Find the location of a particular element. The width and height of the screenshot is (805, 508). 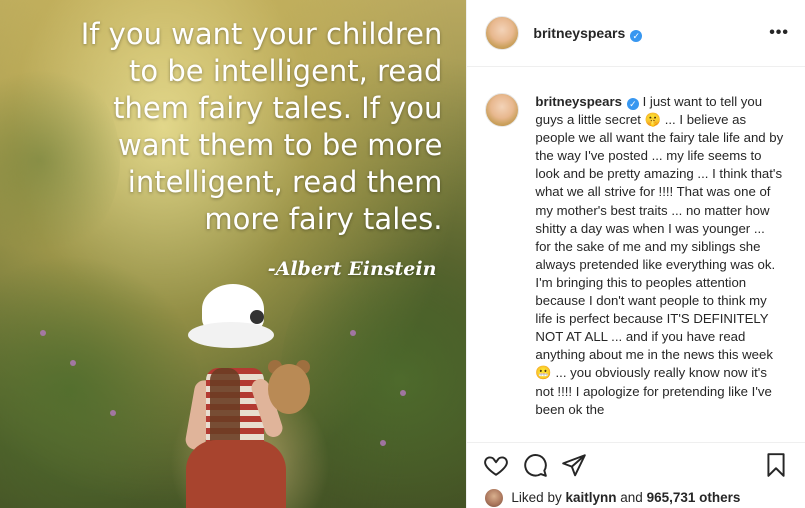

caption-avatar is located at coordinates (502, 110).